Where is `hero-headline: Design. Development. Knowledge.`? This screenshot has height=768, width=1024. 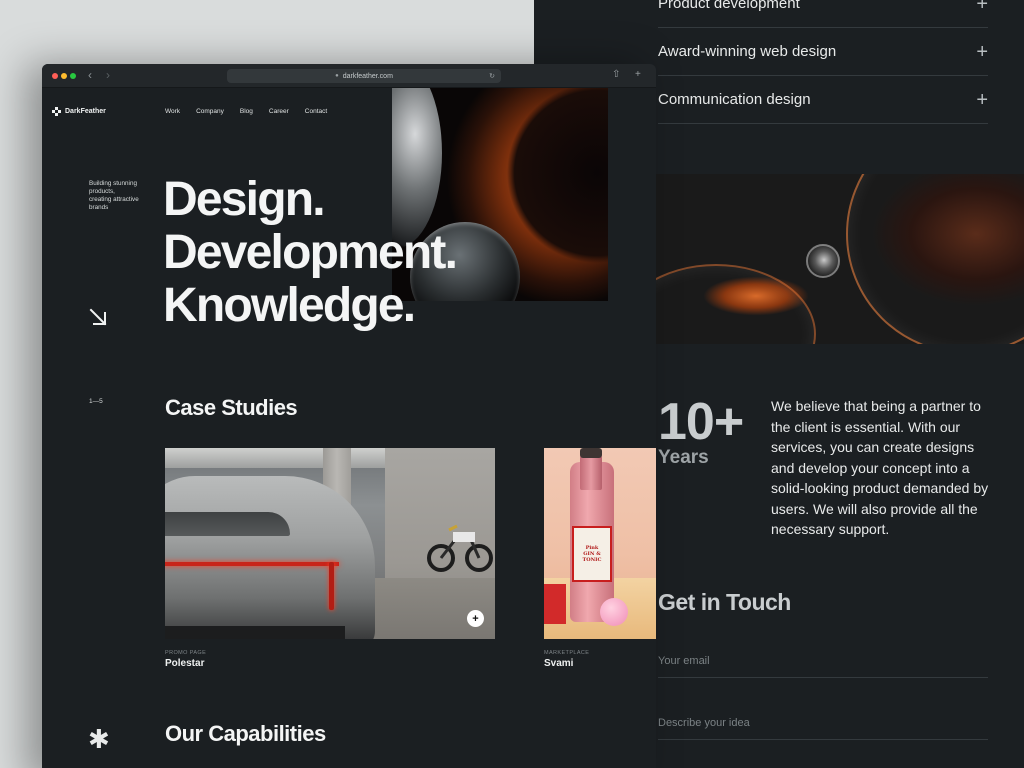 hero-headline: Design. Development. Knowledge. is located at coordinates (310, 252).